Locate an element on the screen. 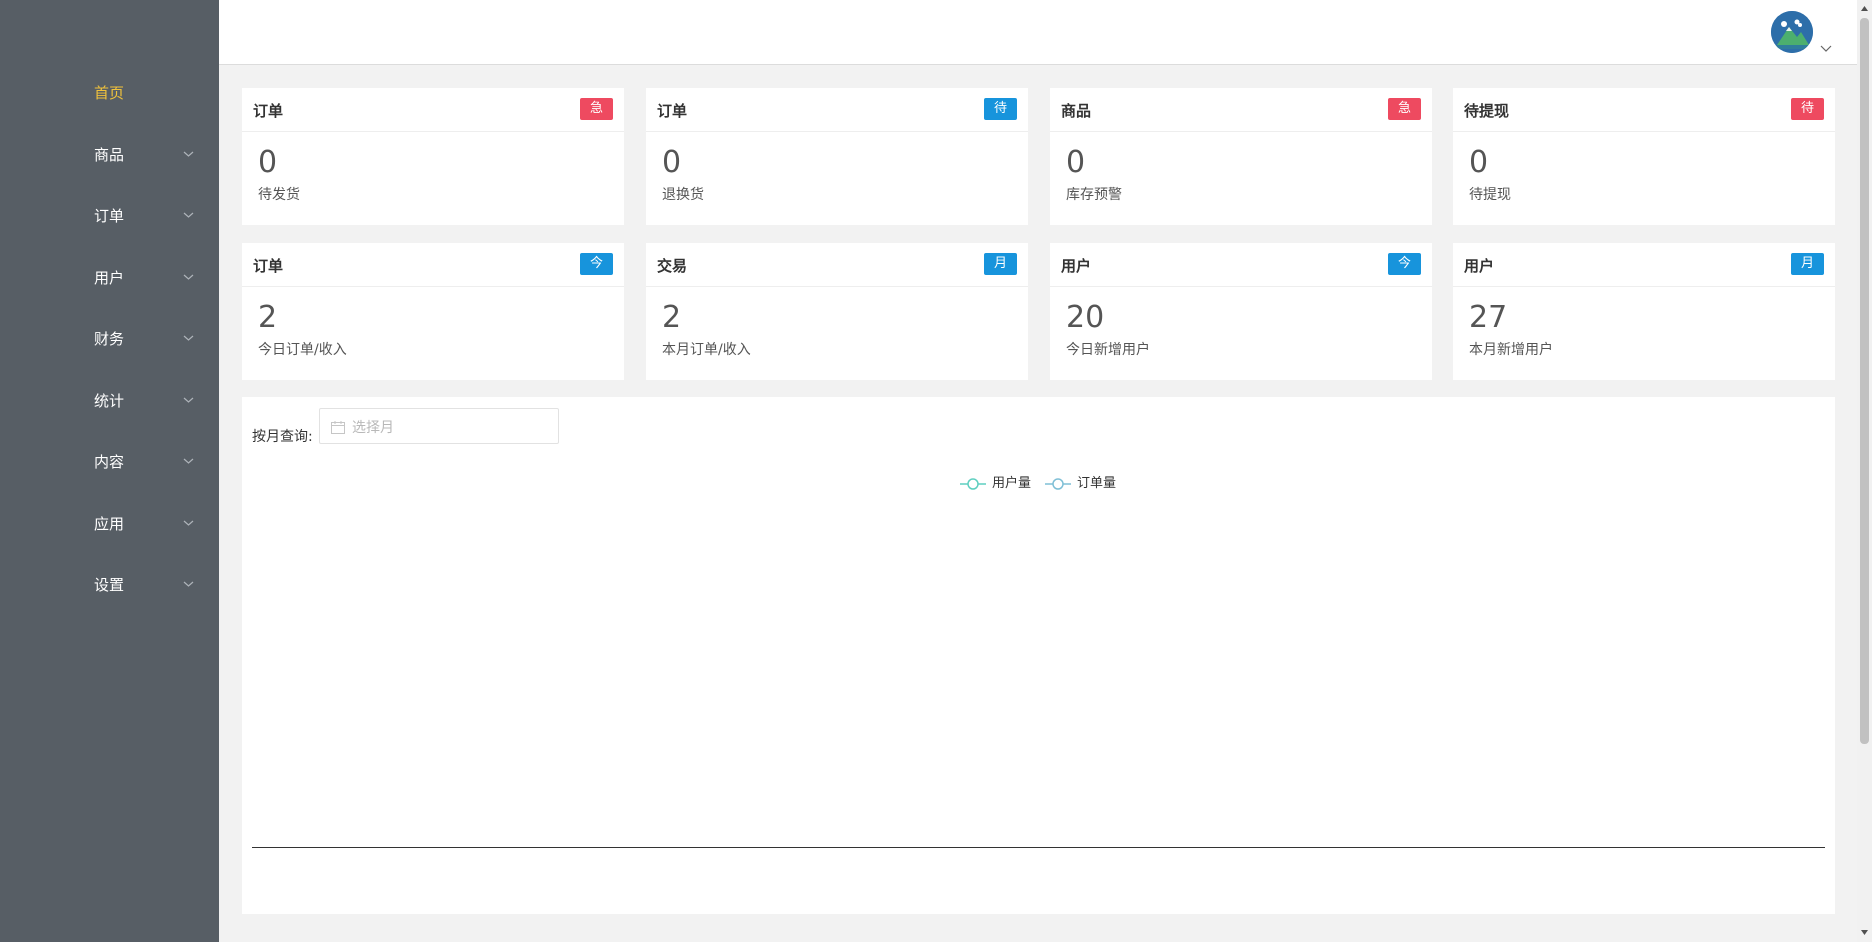 Image resolution: width=1872 pixels, height=942 pixels. user-avatar is located at coordinates (1792, 32).